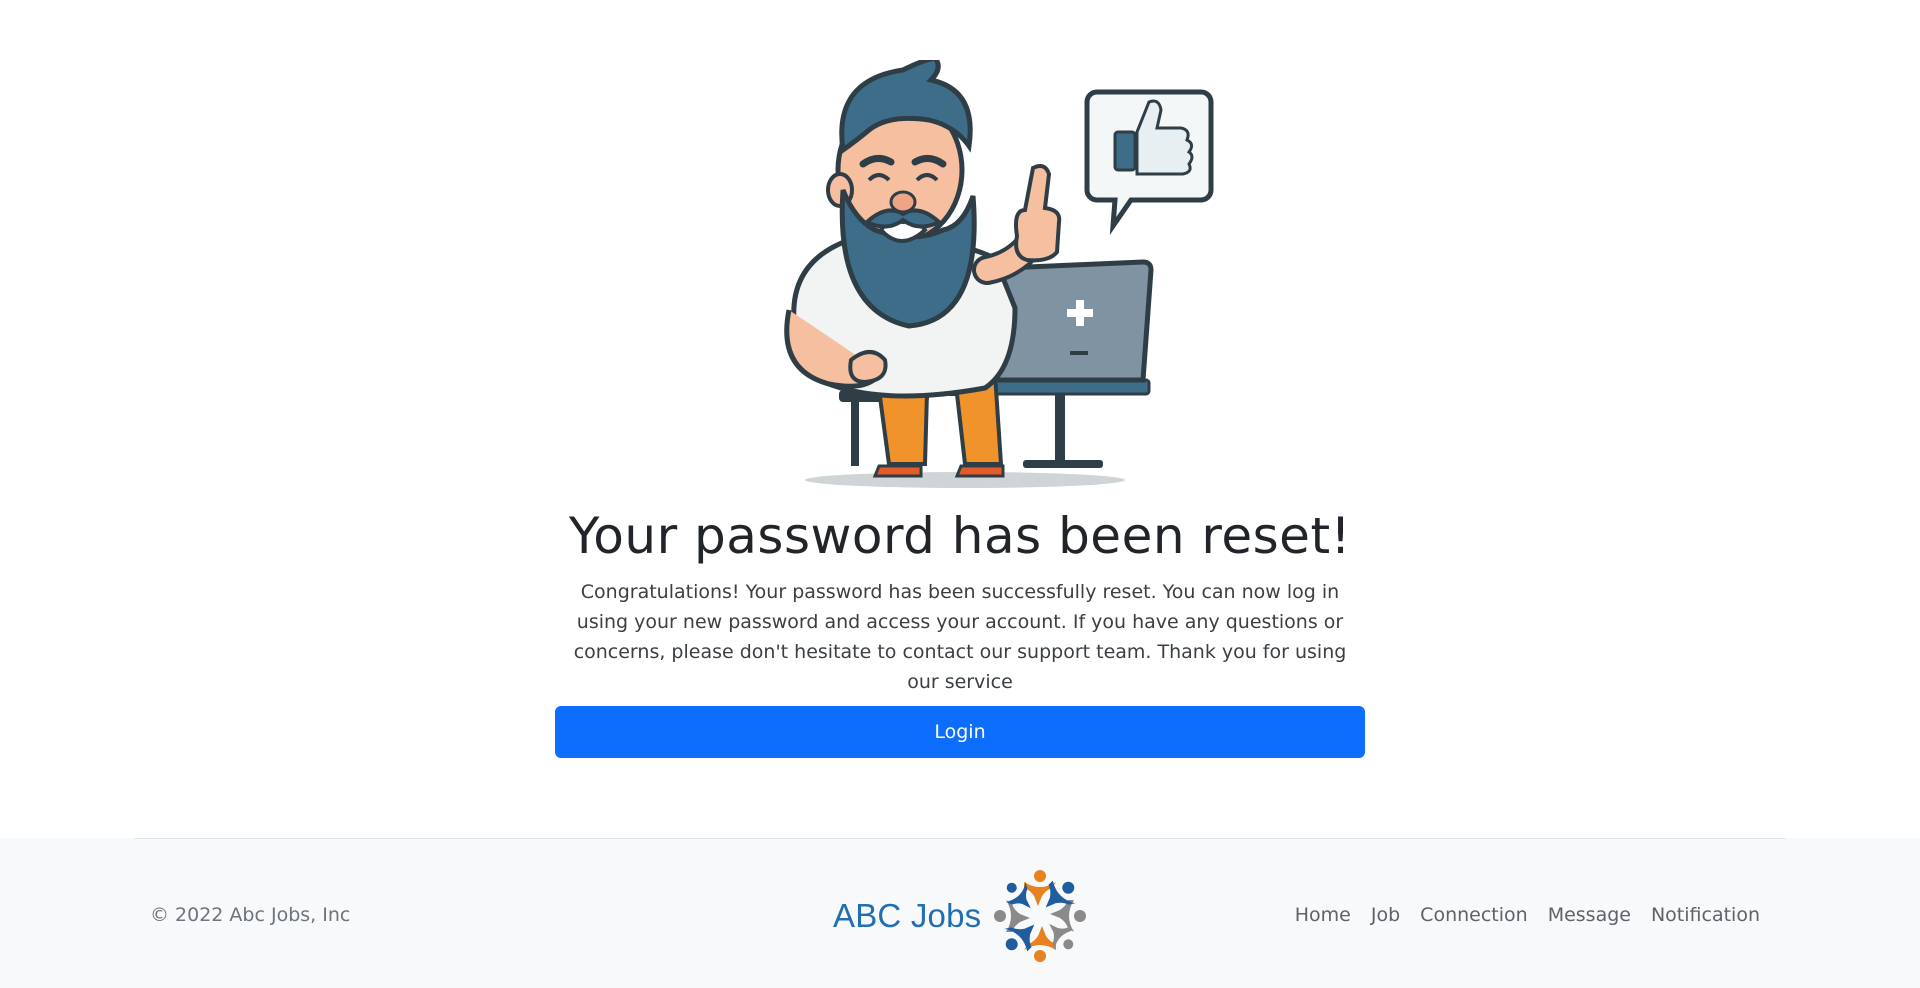 The image size is (1920, 988). Describe the element at coordinates (960, 536) in the screenshot. I see `page-title: Your password has been reset!` at that location.